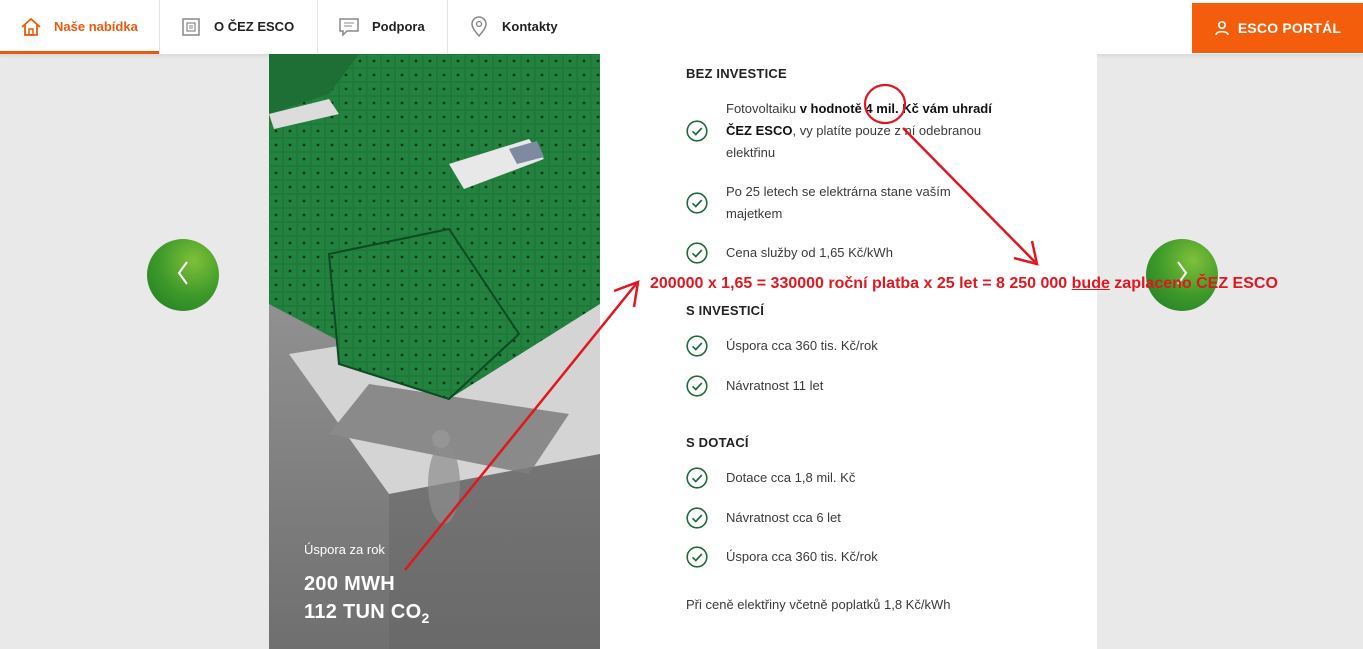 This screenshot has width=1363, height=649. I want to click on carousel-prev-button, so click(183, 275).